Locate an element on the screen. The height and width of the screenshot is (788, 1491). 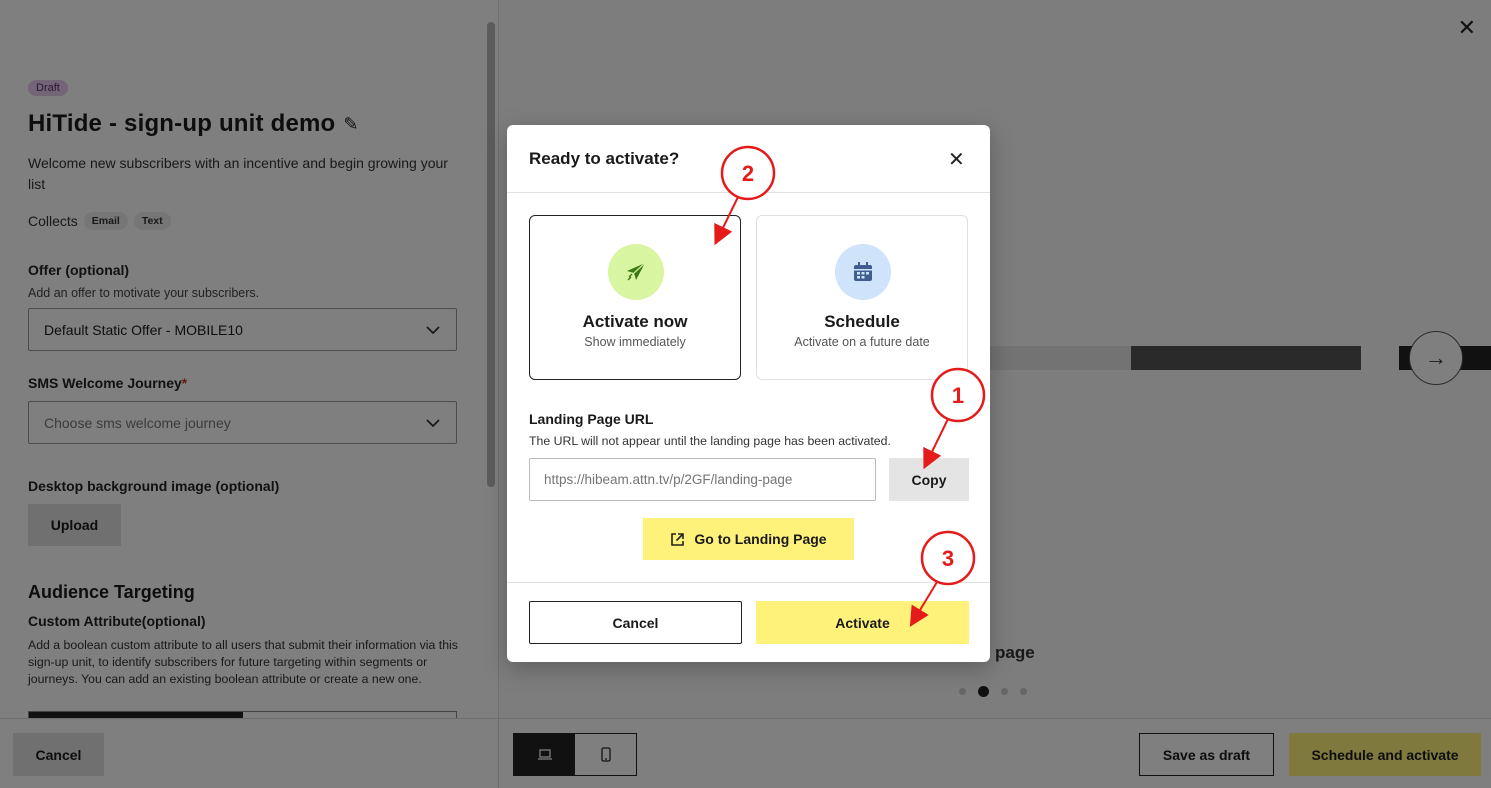
option-sub: Show immediately is located at coordinates (635, 342).